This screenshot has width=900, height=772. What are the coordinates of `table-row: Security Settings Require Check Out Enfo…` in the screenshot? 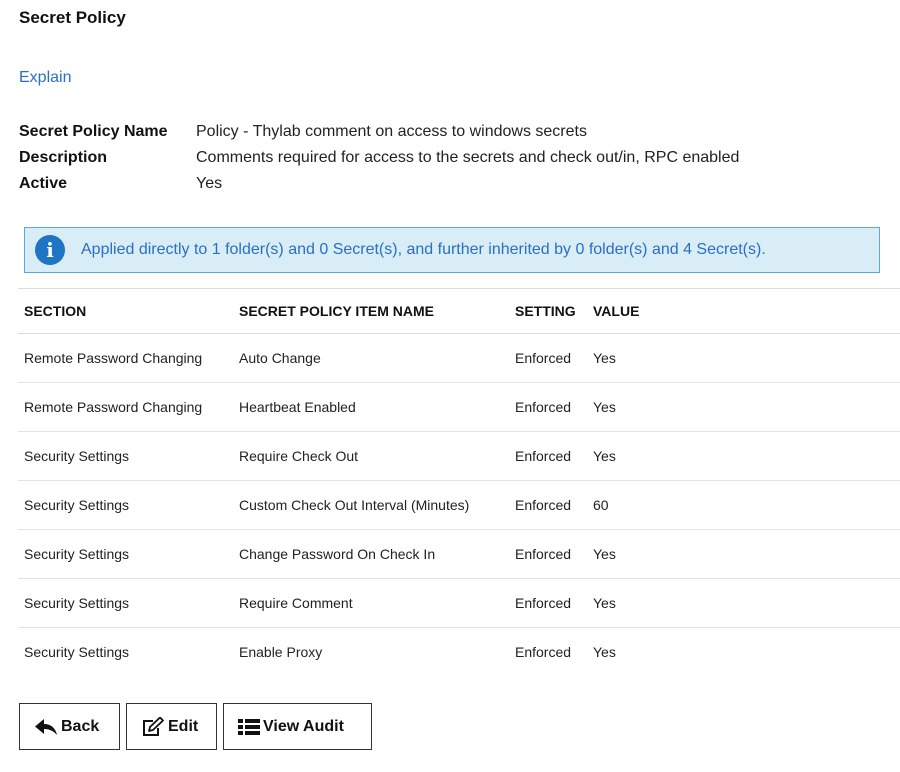 It's located at (459, 456).